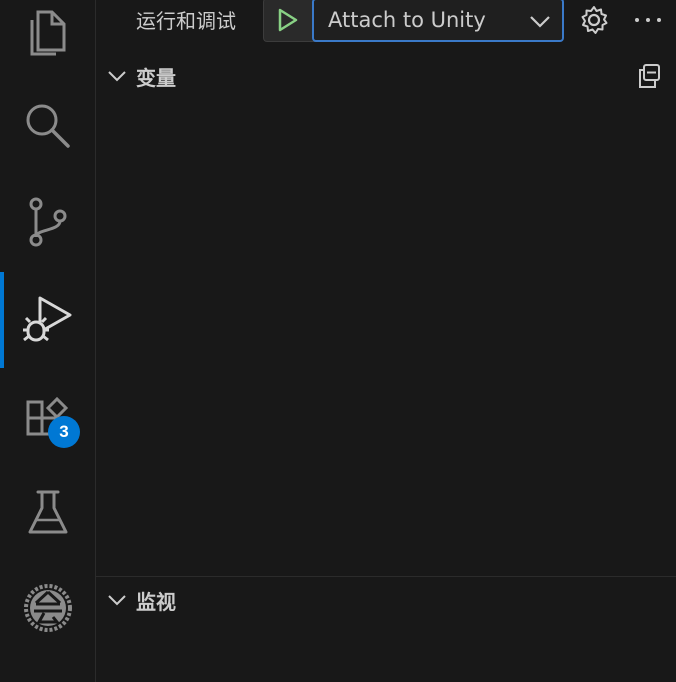 The width and height of the screenshot is (676, 682). I want to click on collapse-all-button, so click(649, 78).